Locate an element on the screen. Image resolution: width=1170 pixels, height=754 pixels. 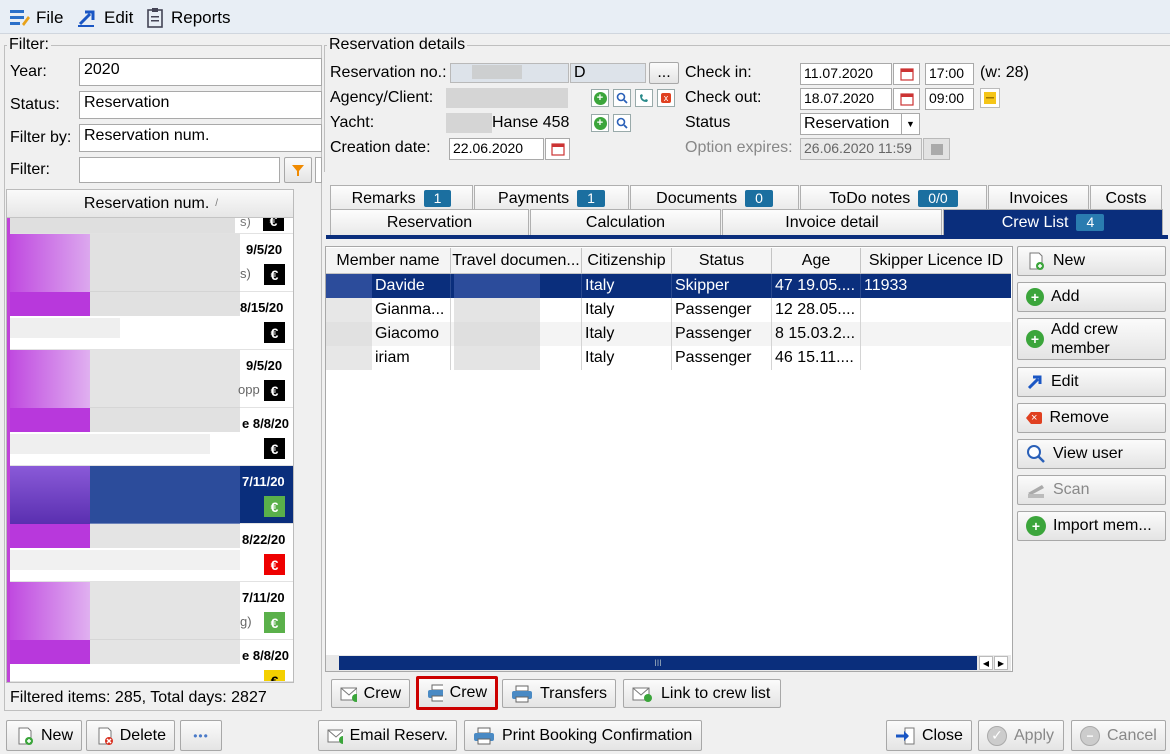
close-button: Close is located at coordinates (929, 735).